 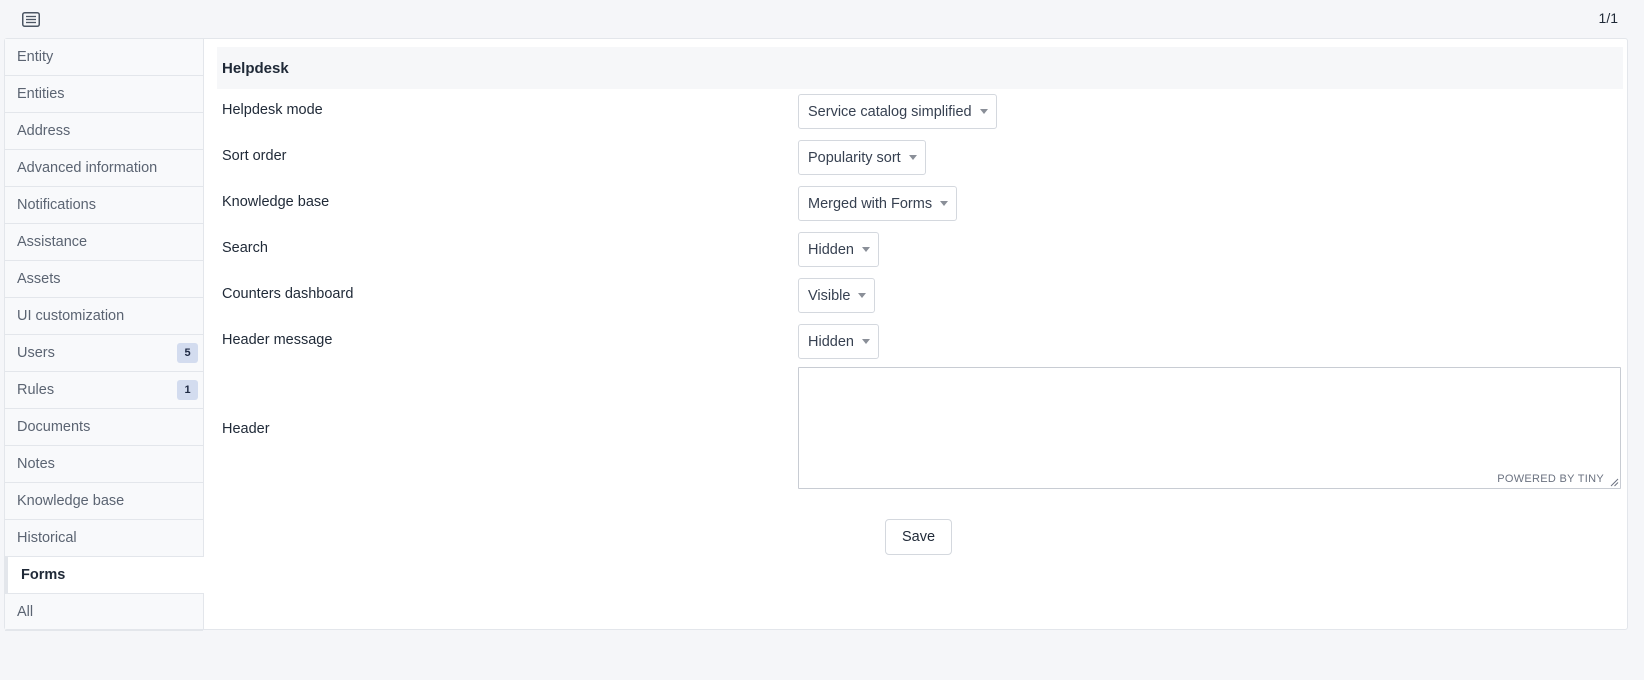 I want to click on search-label: Search, so click(x=245, y=248).